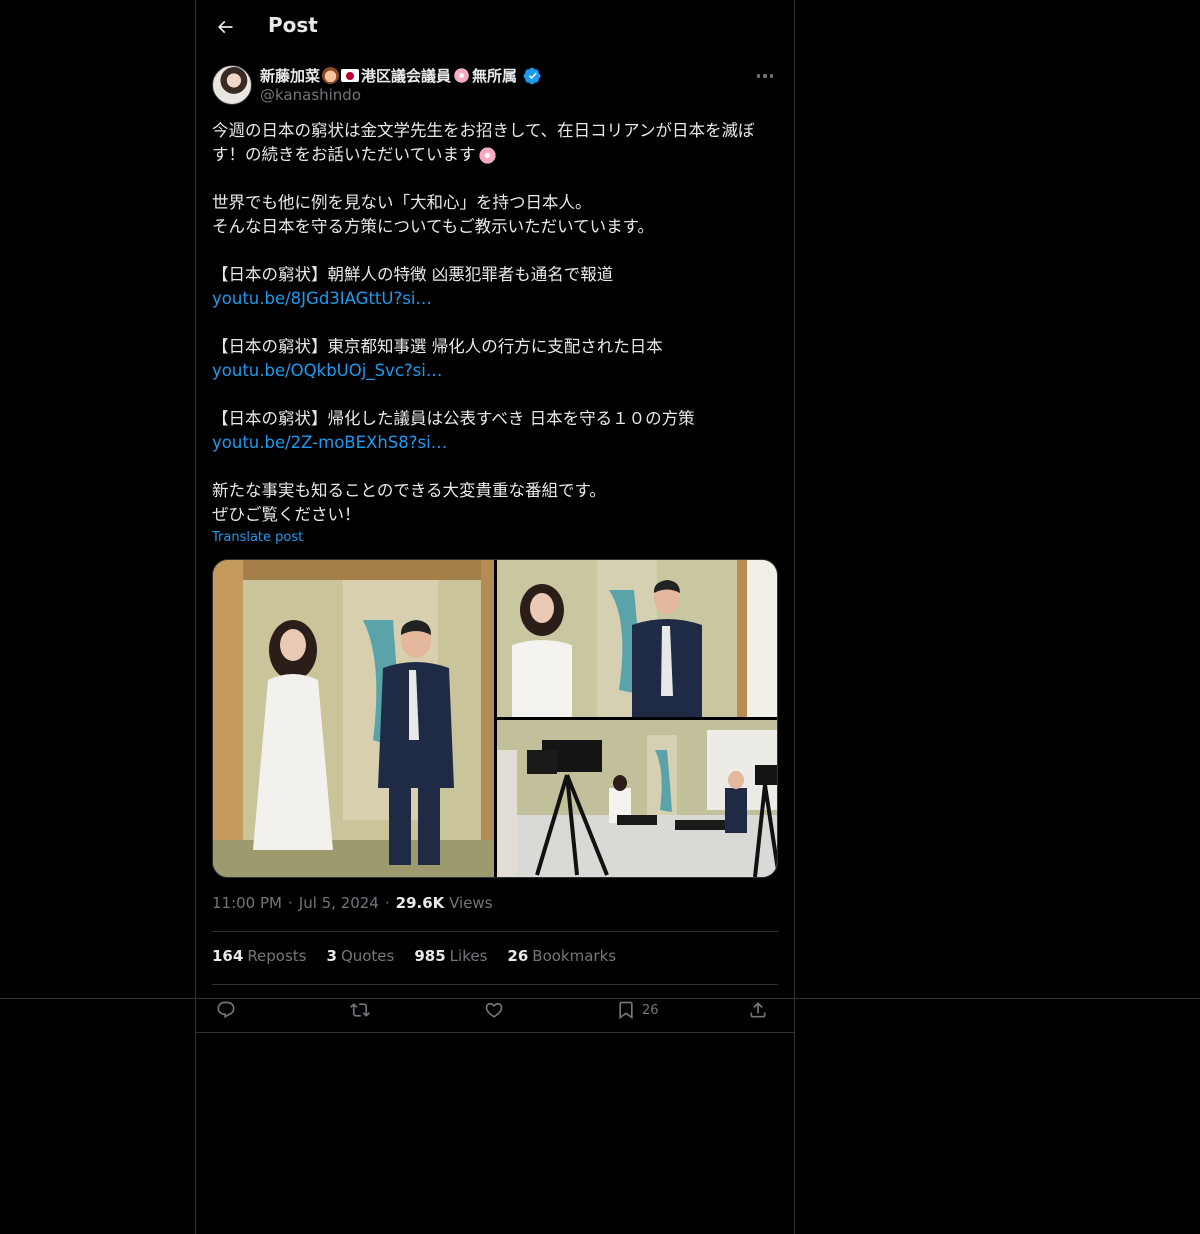 This screenshot has height=1234, width=1200. I want to click on share-icon, so click(758, 1010).